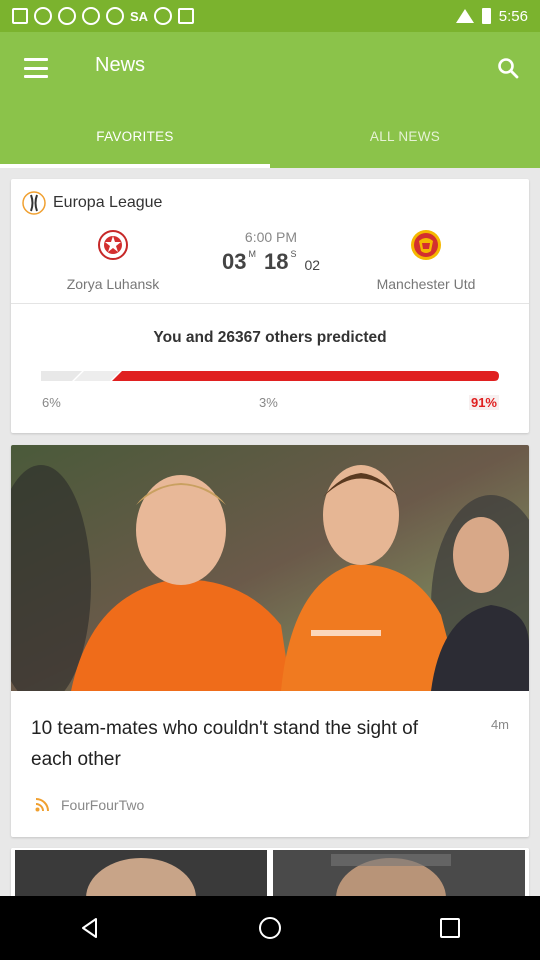  What do you see at coordinates (499, 724) in the screenshot?
I see `news-timestamp: 4m` at bounding box center [499, 724].